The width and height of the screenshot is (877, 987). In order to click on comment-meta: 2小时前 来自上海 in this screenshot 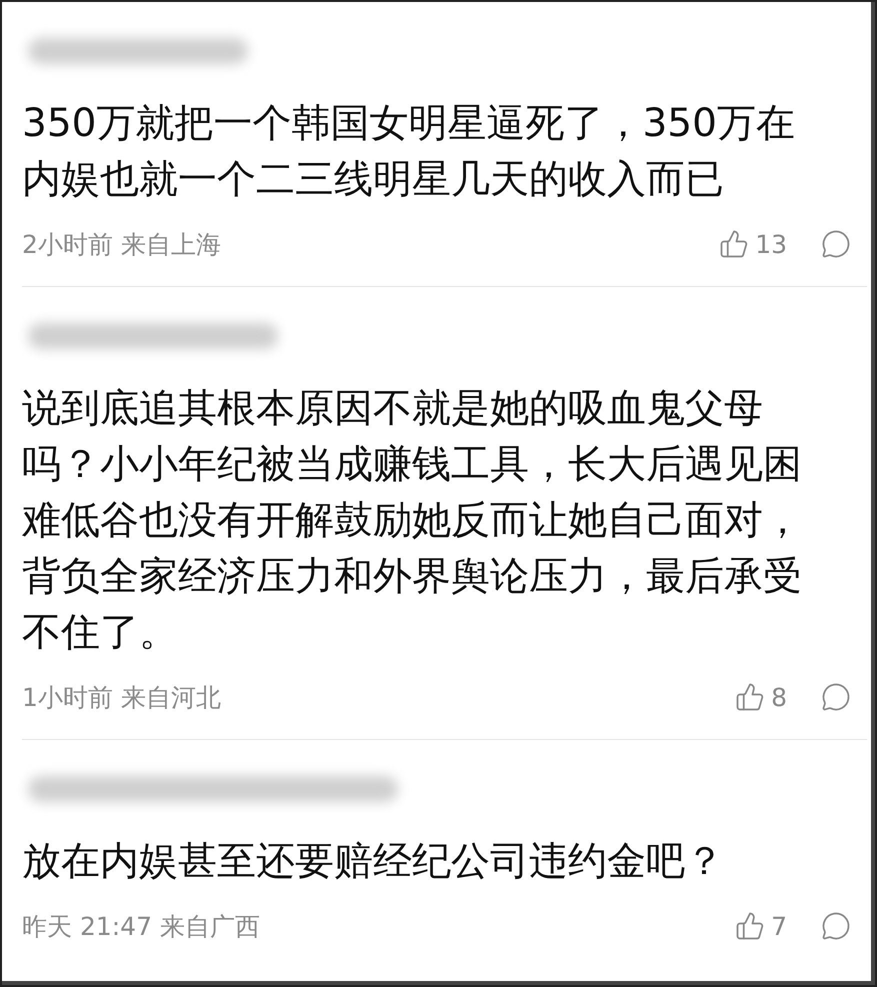, I will do `click(121, 244)`.